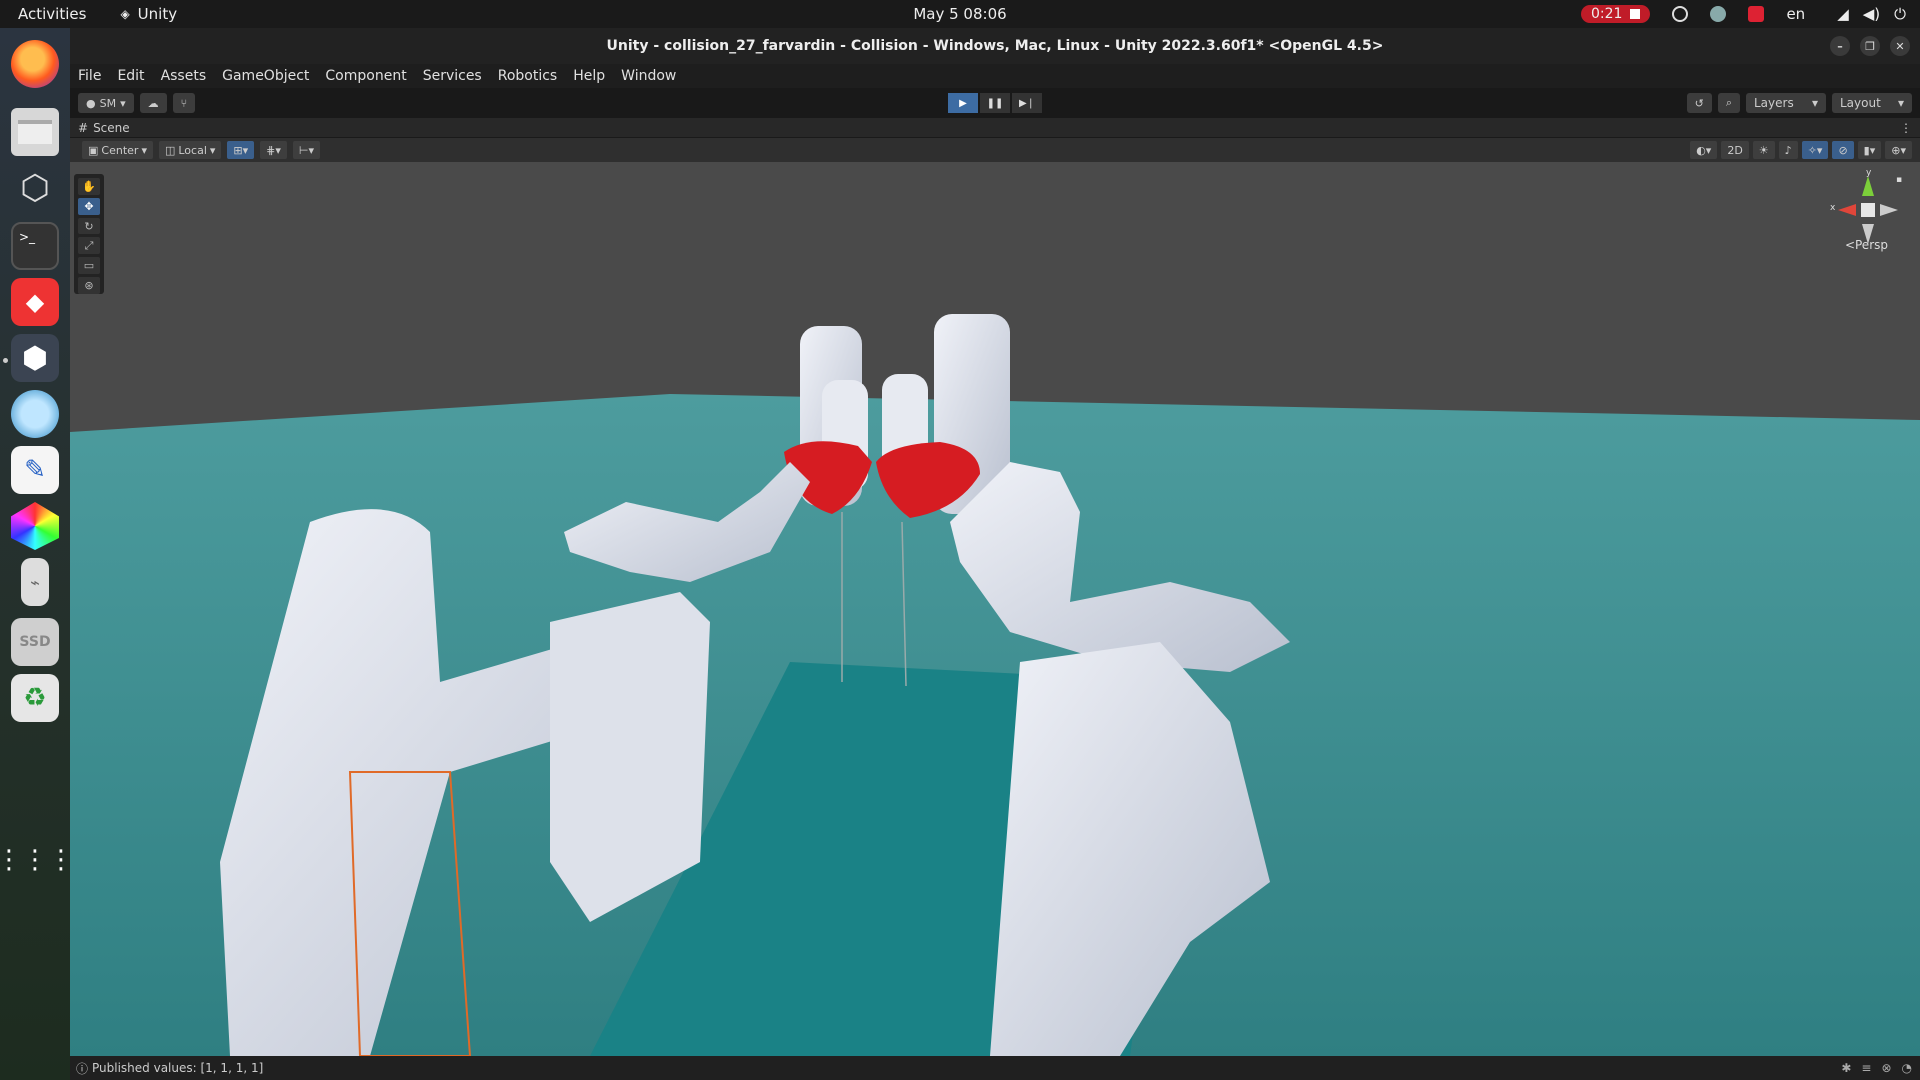 This screenshot has width=1920, height=1080. I want to click on debug-icon: ✱, so click(1846, 1068).